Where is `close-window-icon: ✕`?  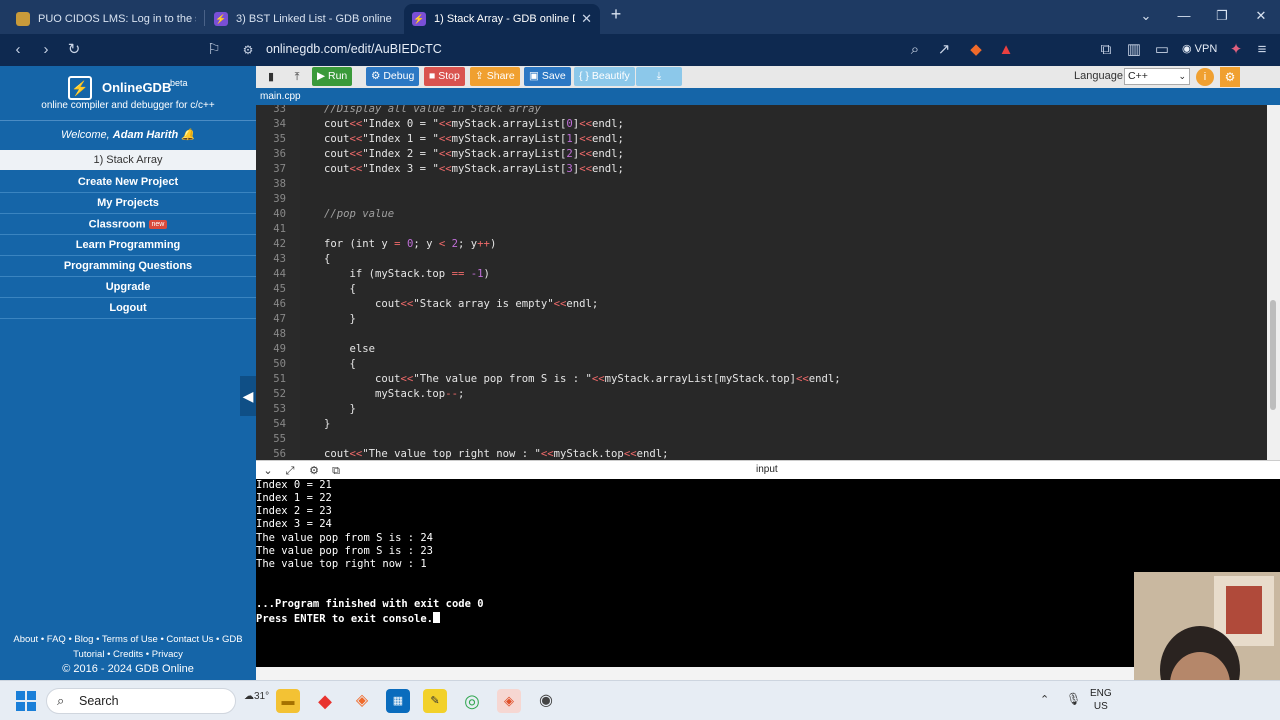 close-window-icon: ✕ is located at coordinates (1261, 16).